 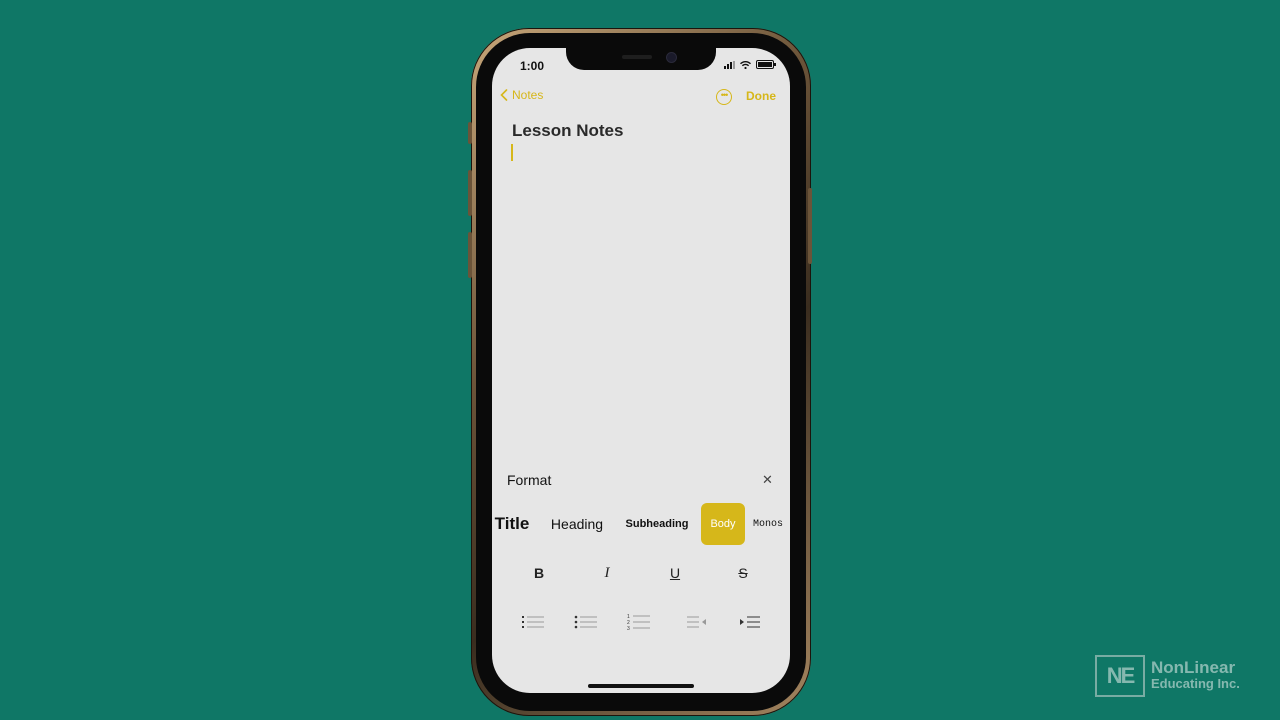 What do you see at coordinates (567, 131) in the screenshot?
I see `note-title: Lesson Notes` at bounding box center [567, 131].